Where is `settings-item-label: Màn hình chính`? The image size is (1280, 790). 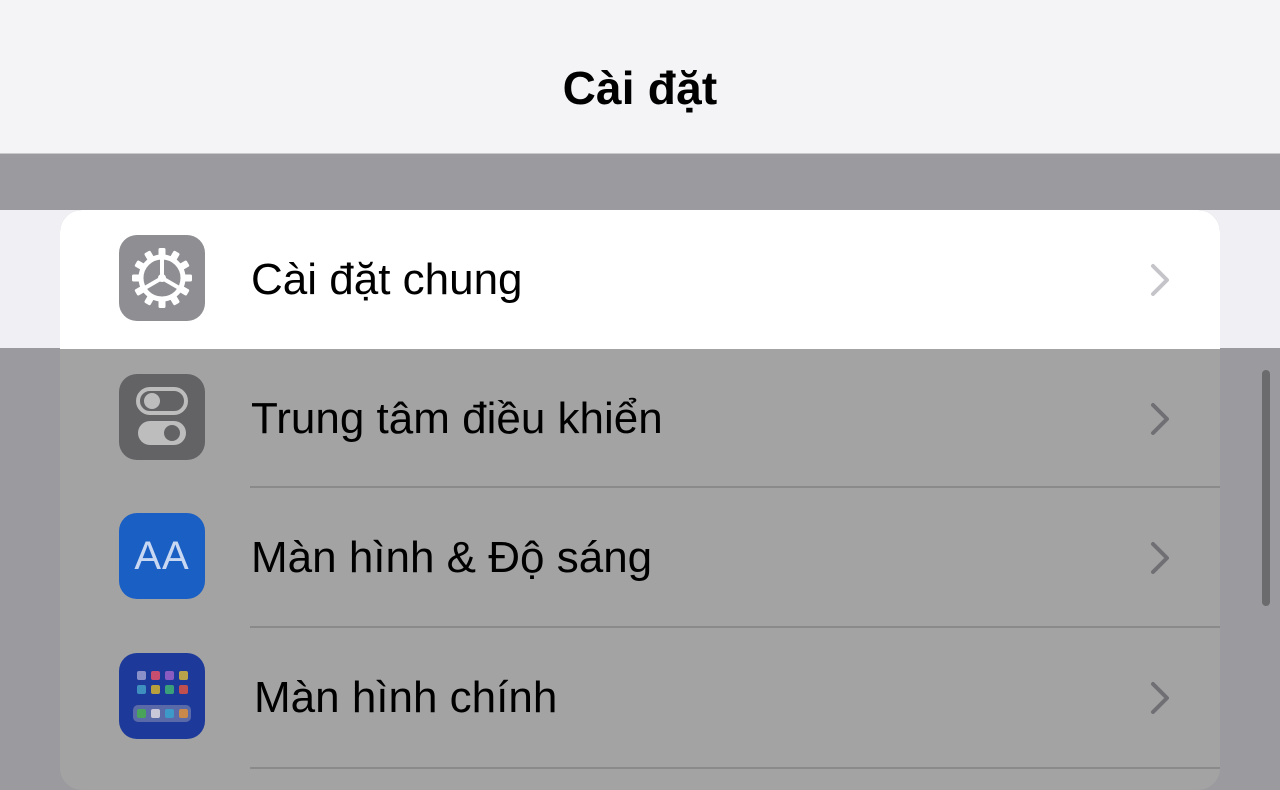 settings-item-label: Màn hình chính is located at coordinates (406, 697).